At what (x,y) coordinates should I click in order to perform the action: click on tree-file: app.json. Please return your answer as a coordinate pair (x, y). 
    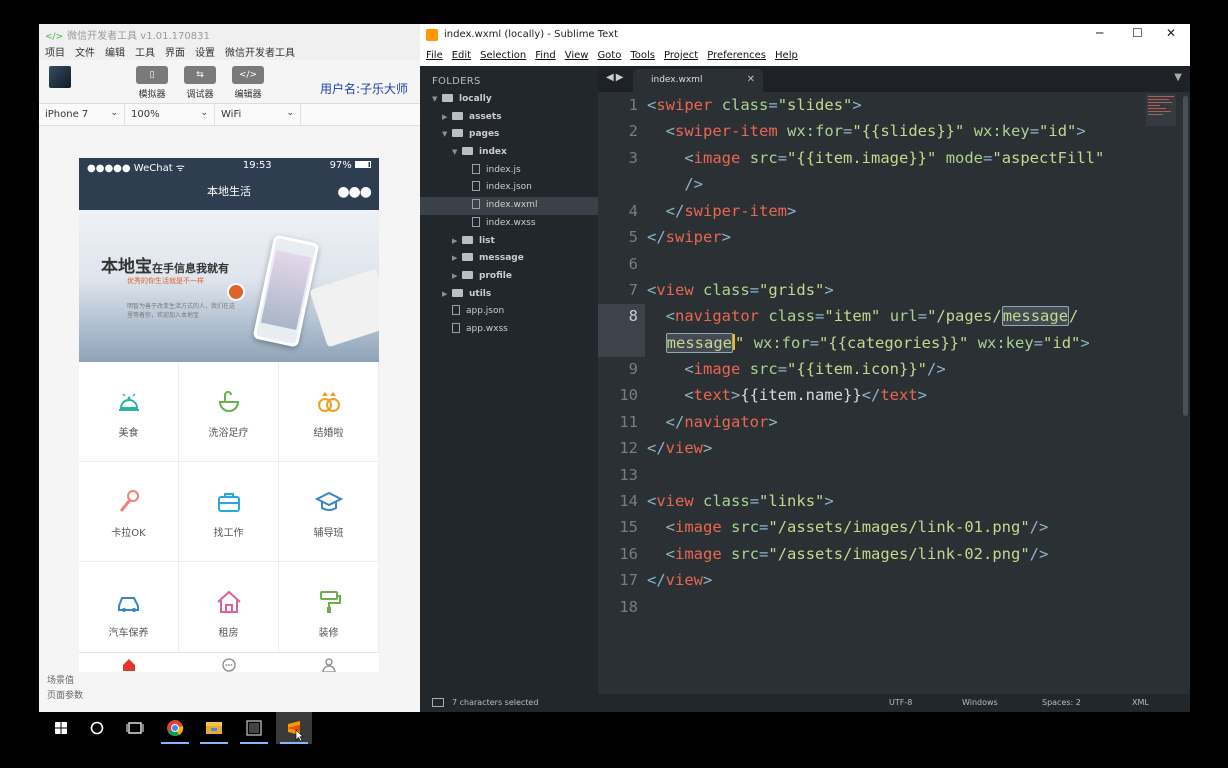
    Looking at the image, I should click on (509, 312).